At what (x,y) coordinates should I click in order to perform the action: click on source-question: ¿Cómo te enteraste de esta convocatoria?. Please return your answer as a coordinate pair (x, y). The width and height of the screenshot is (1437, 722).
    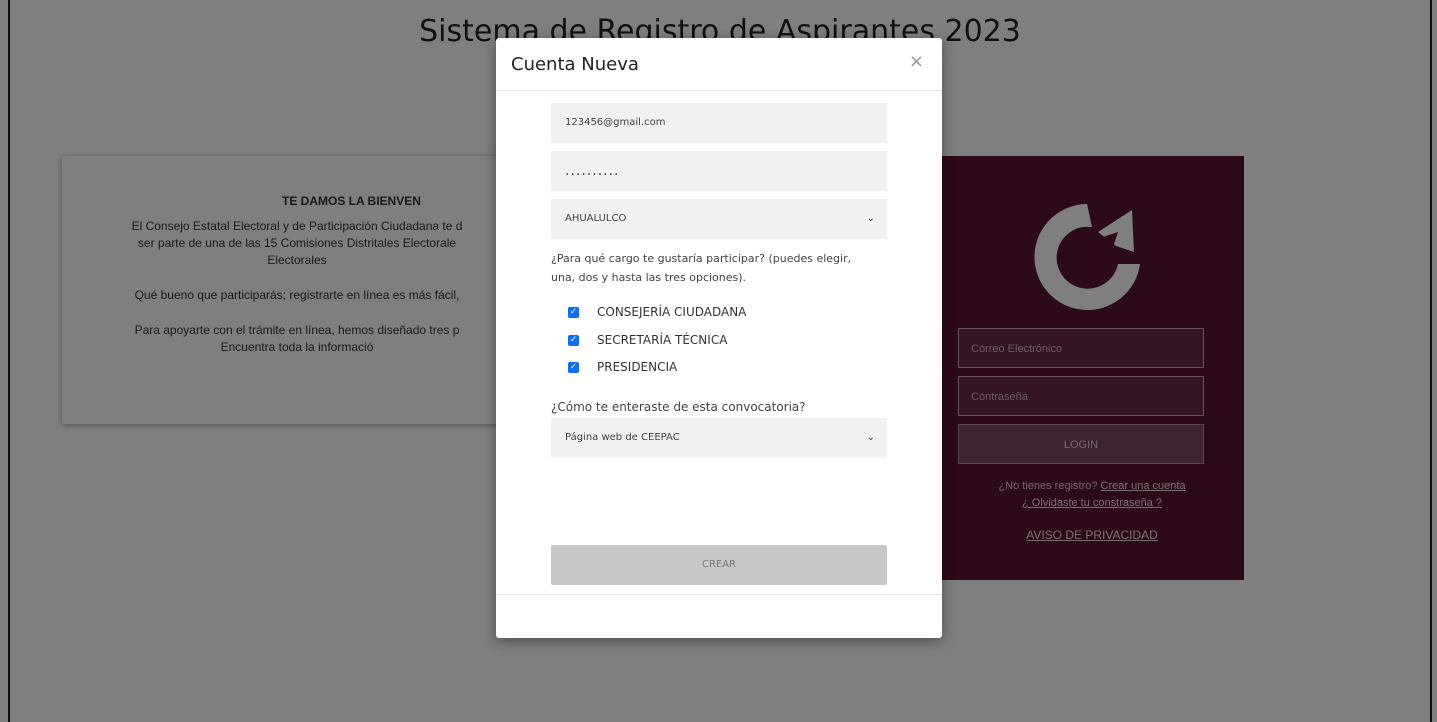
    Looking at the image, I should click on (678, 407).